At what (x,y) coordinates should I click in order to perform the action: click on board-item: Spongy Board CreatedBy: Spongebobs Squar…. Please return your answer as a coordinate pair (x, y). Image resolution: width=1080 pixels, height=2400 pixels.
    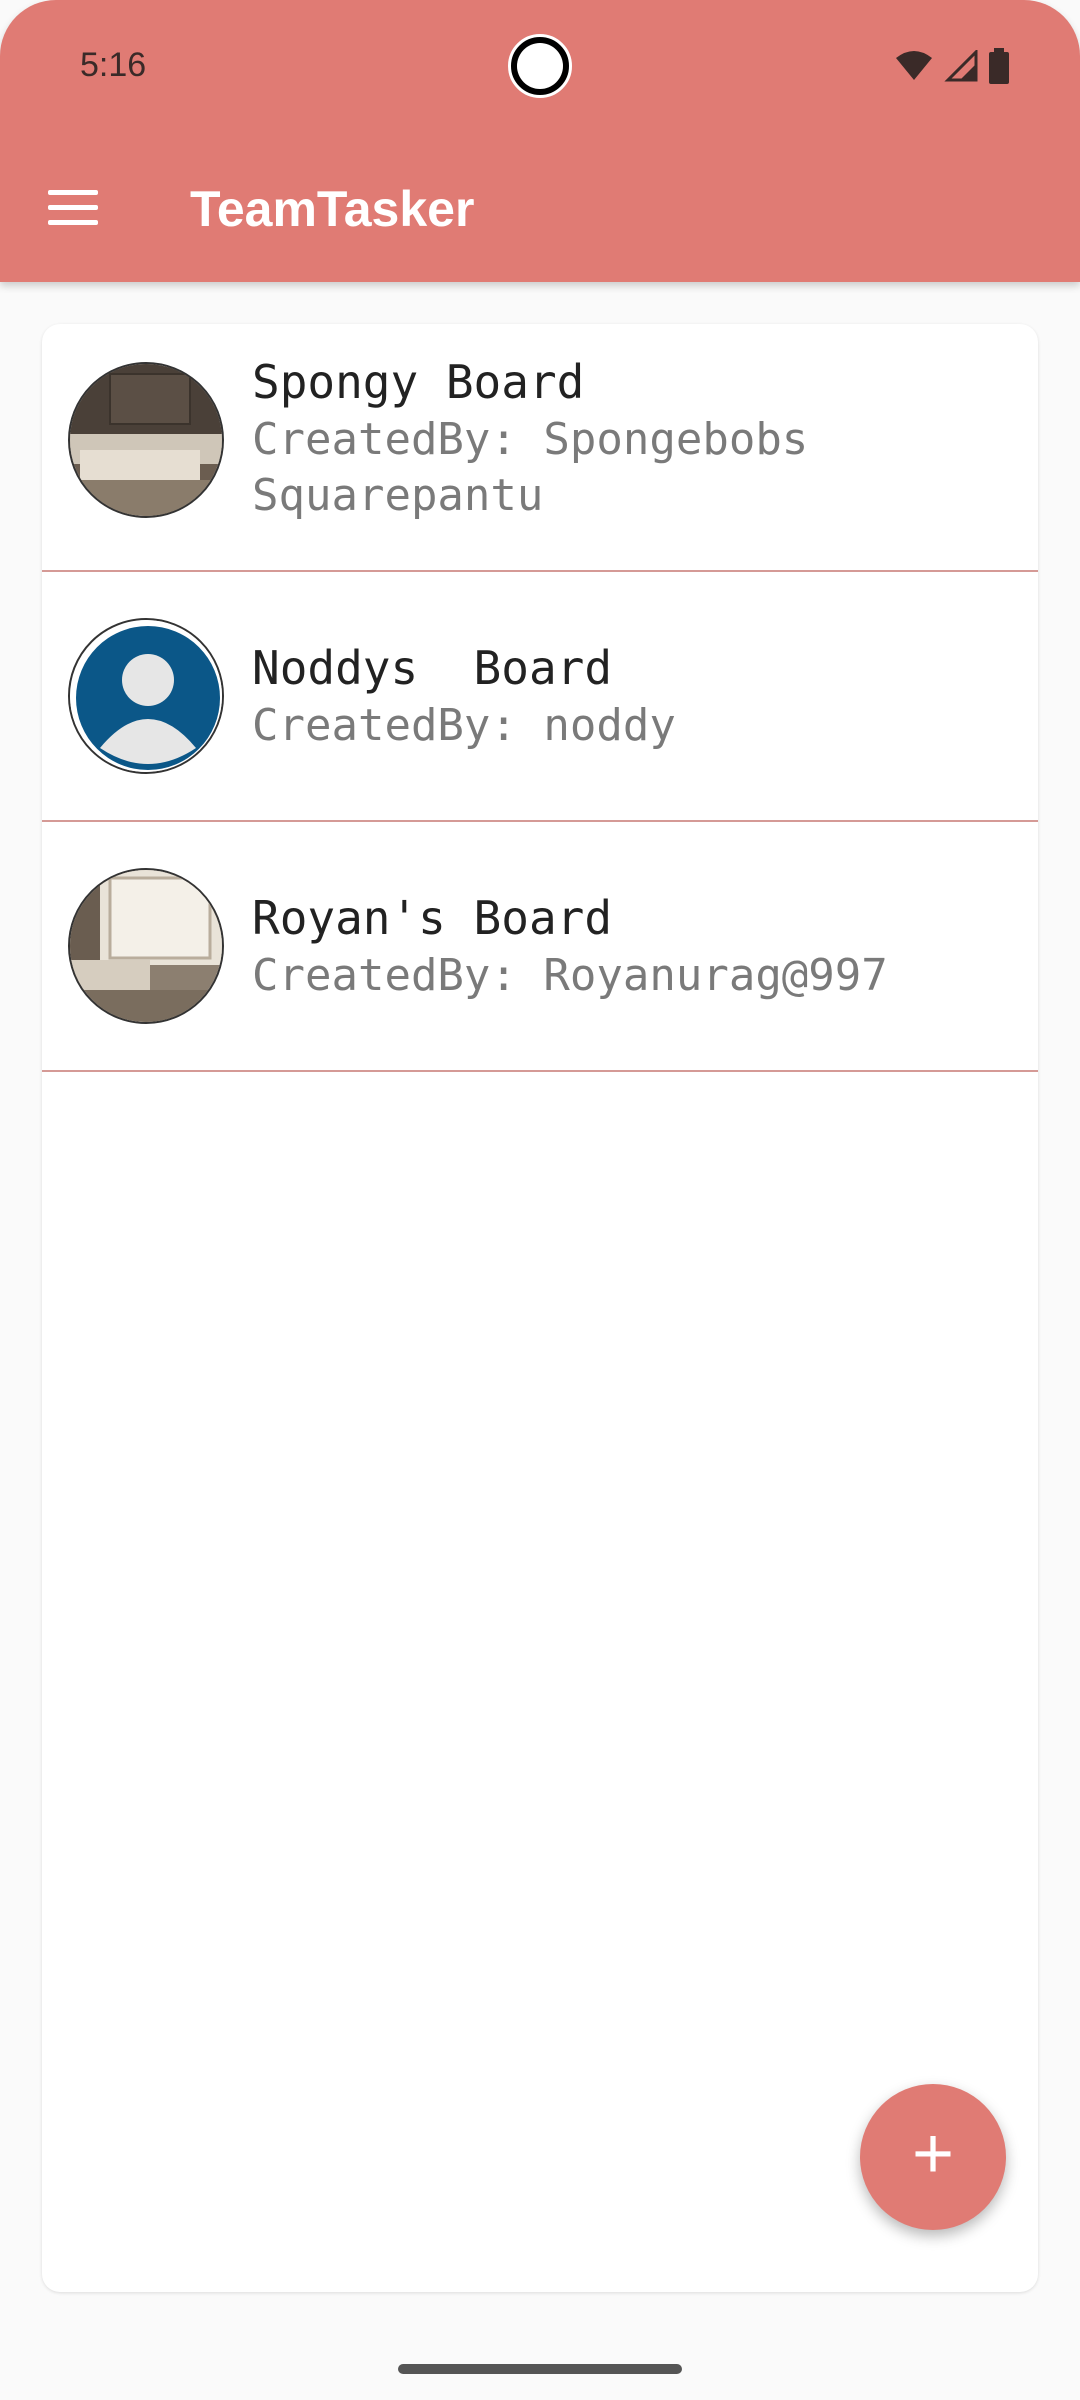
    Looking at the image, I should click on (540, 448).